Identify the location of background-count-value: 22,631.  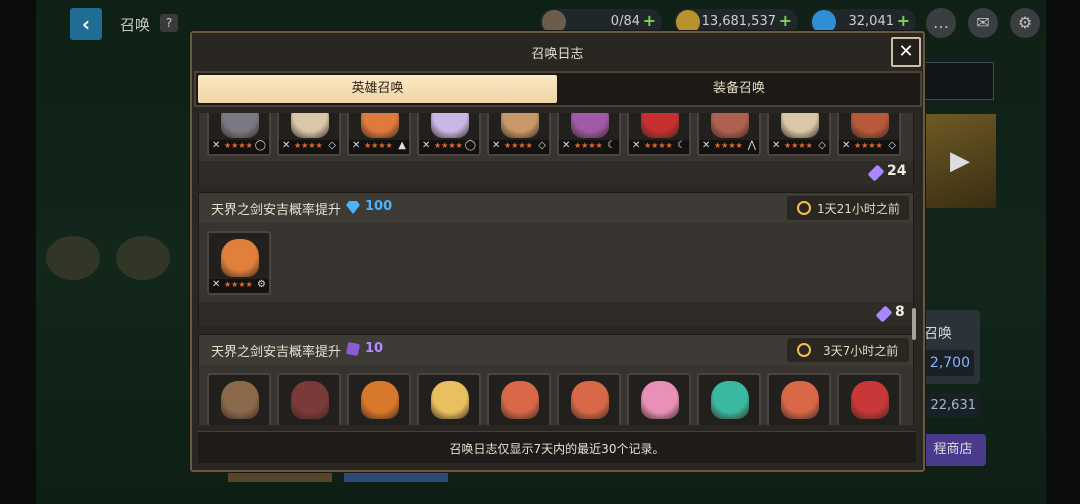
(953, 406).